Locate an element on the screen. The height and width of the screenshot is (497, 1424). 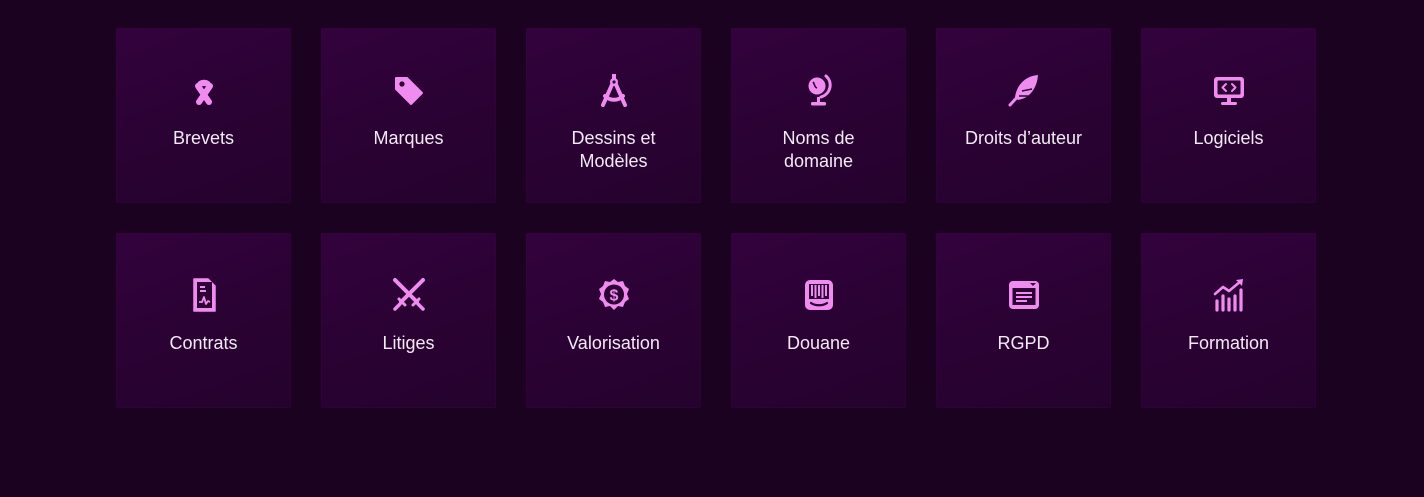
service-label: Contrats is located at coordinates (203, 343).